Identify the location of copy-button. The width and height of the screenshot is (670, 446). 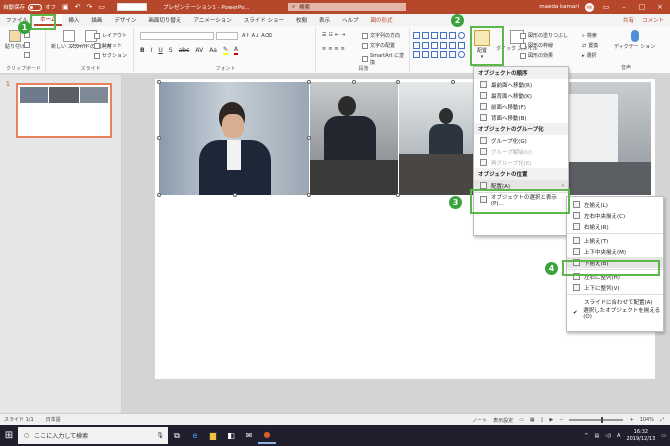
(27, 45).